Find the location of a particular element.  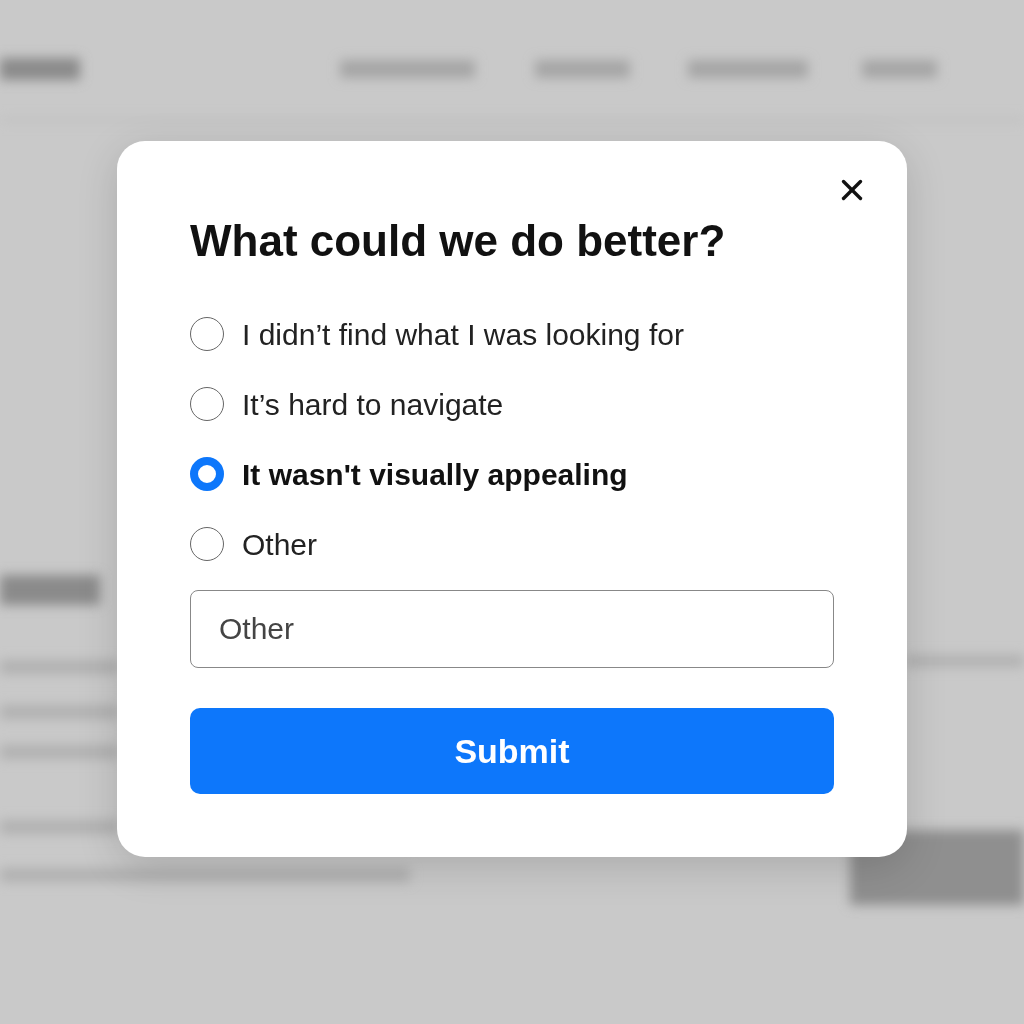

option-label: Other is located at coordinates (280, 544).